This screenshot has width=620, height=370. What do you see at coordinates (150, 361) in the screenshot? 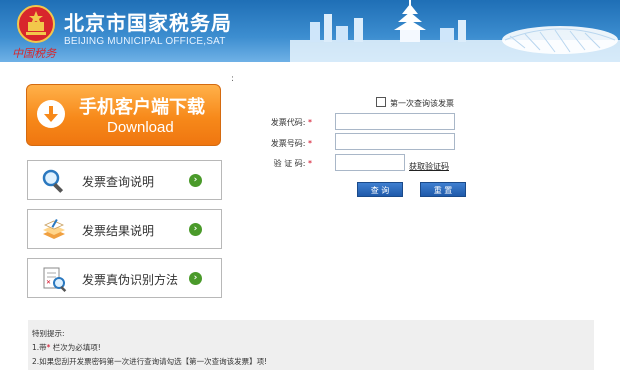
I see `notice-line-2: 2.如果您刮开发票密码第一次进行查询请勾选【第一次查询该发票】项!` at bounding box center [150, 361].